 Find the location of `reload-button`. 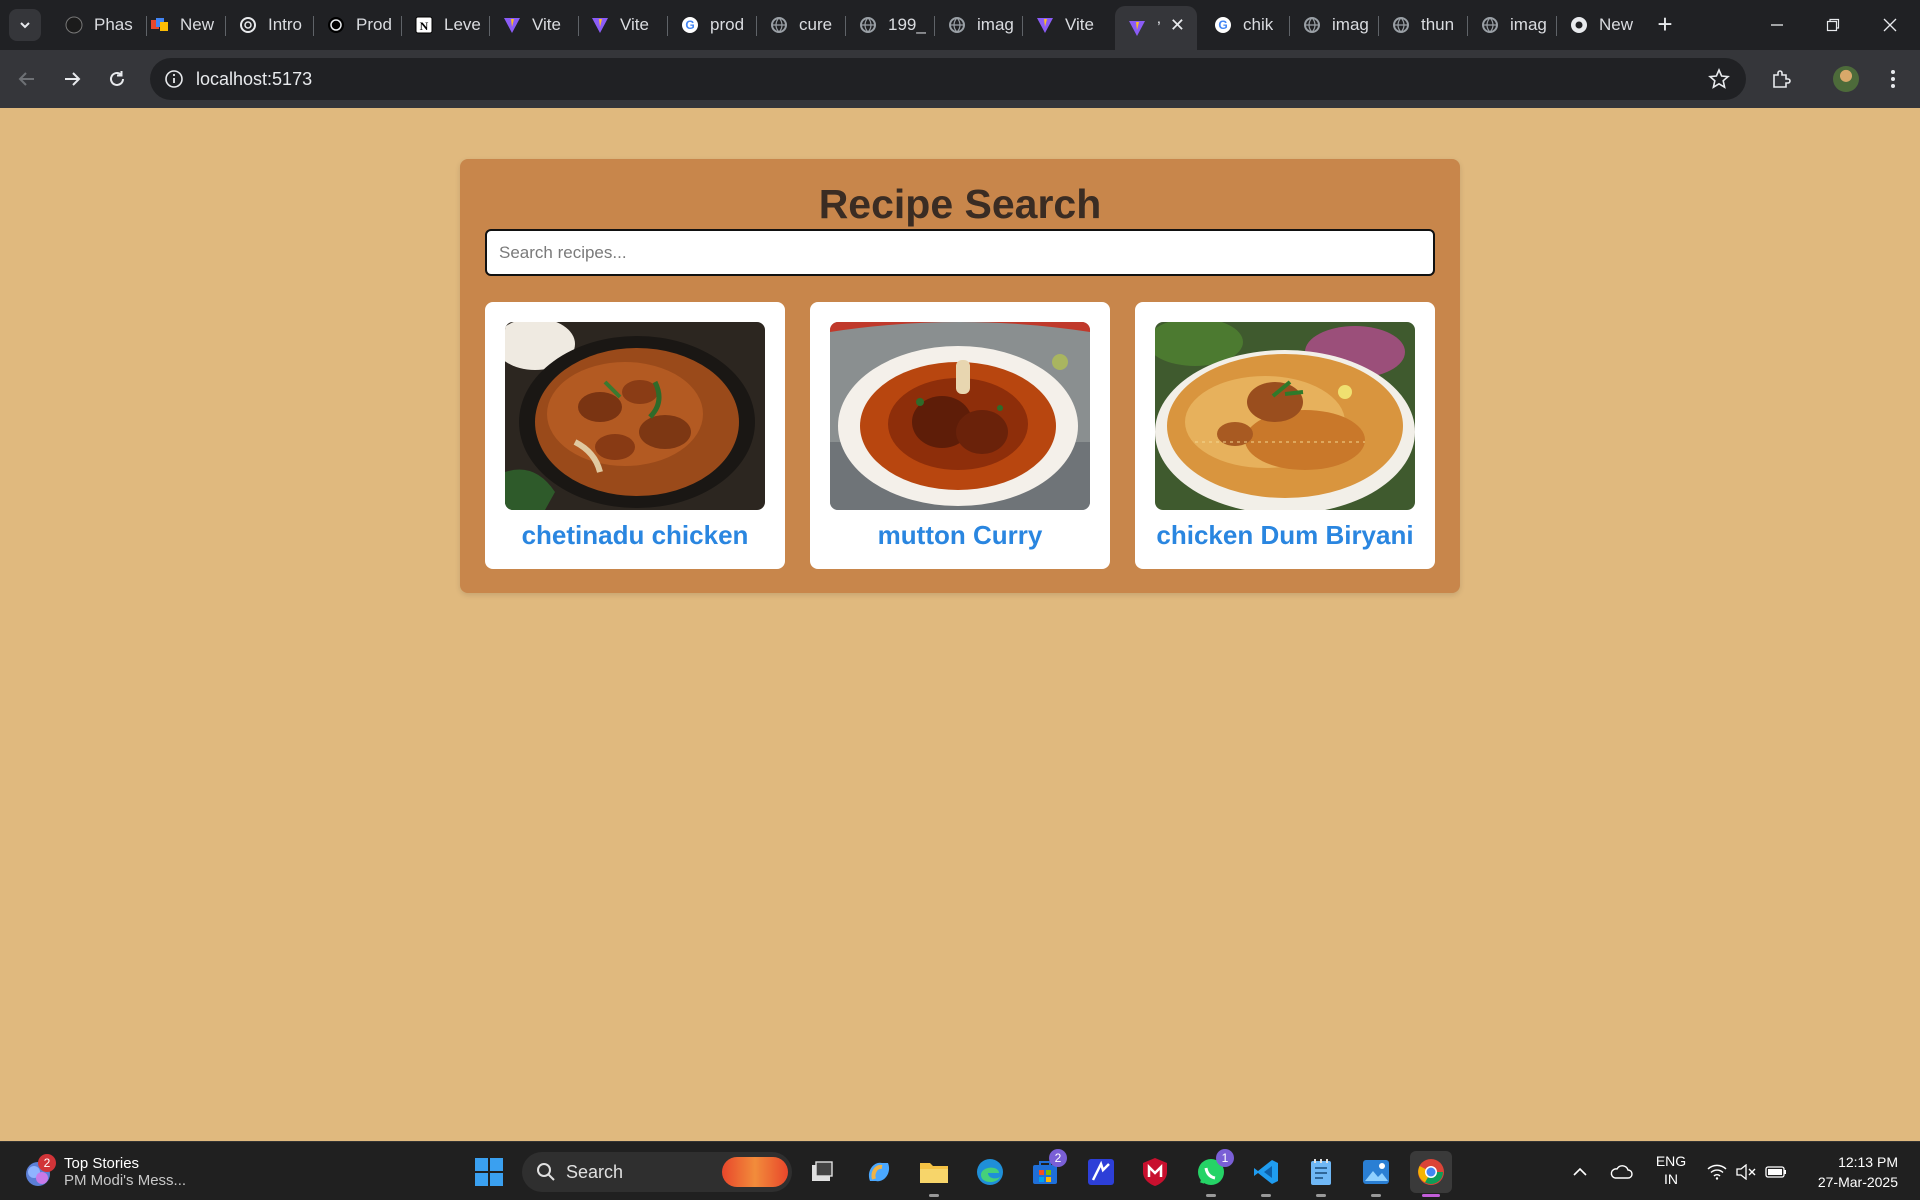

reload-button is located at coordinates (117, 79).